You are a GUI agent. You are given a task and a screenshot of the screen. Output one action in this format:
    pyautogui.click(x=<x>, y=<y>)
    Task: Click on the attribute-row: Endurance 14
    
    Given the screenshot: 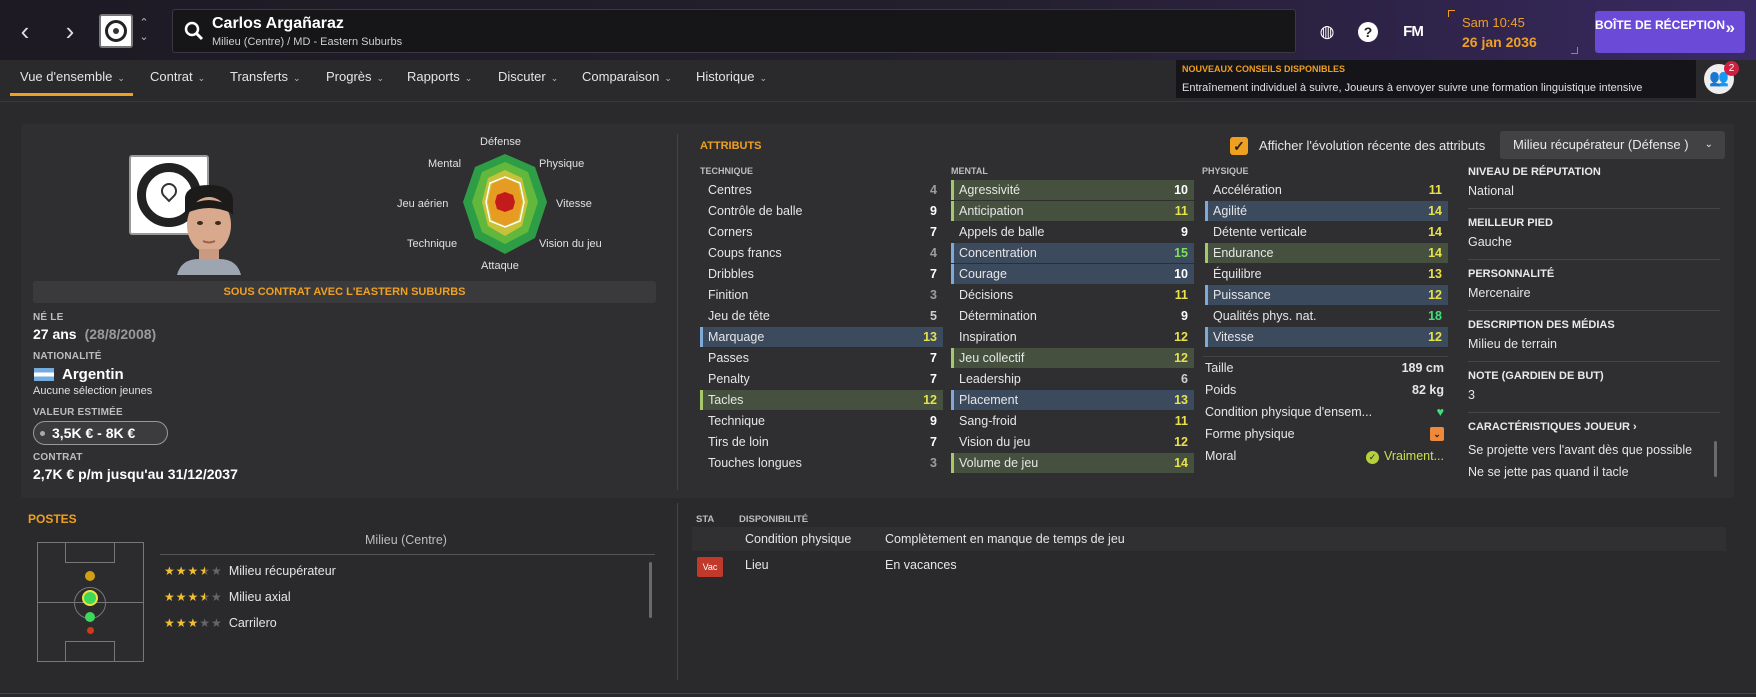 What is the action you would take?
    pyautogui.click(x=1326, y=253)
    